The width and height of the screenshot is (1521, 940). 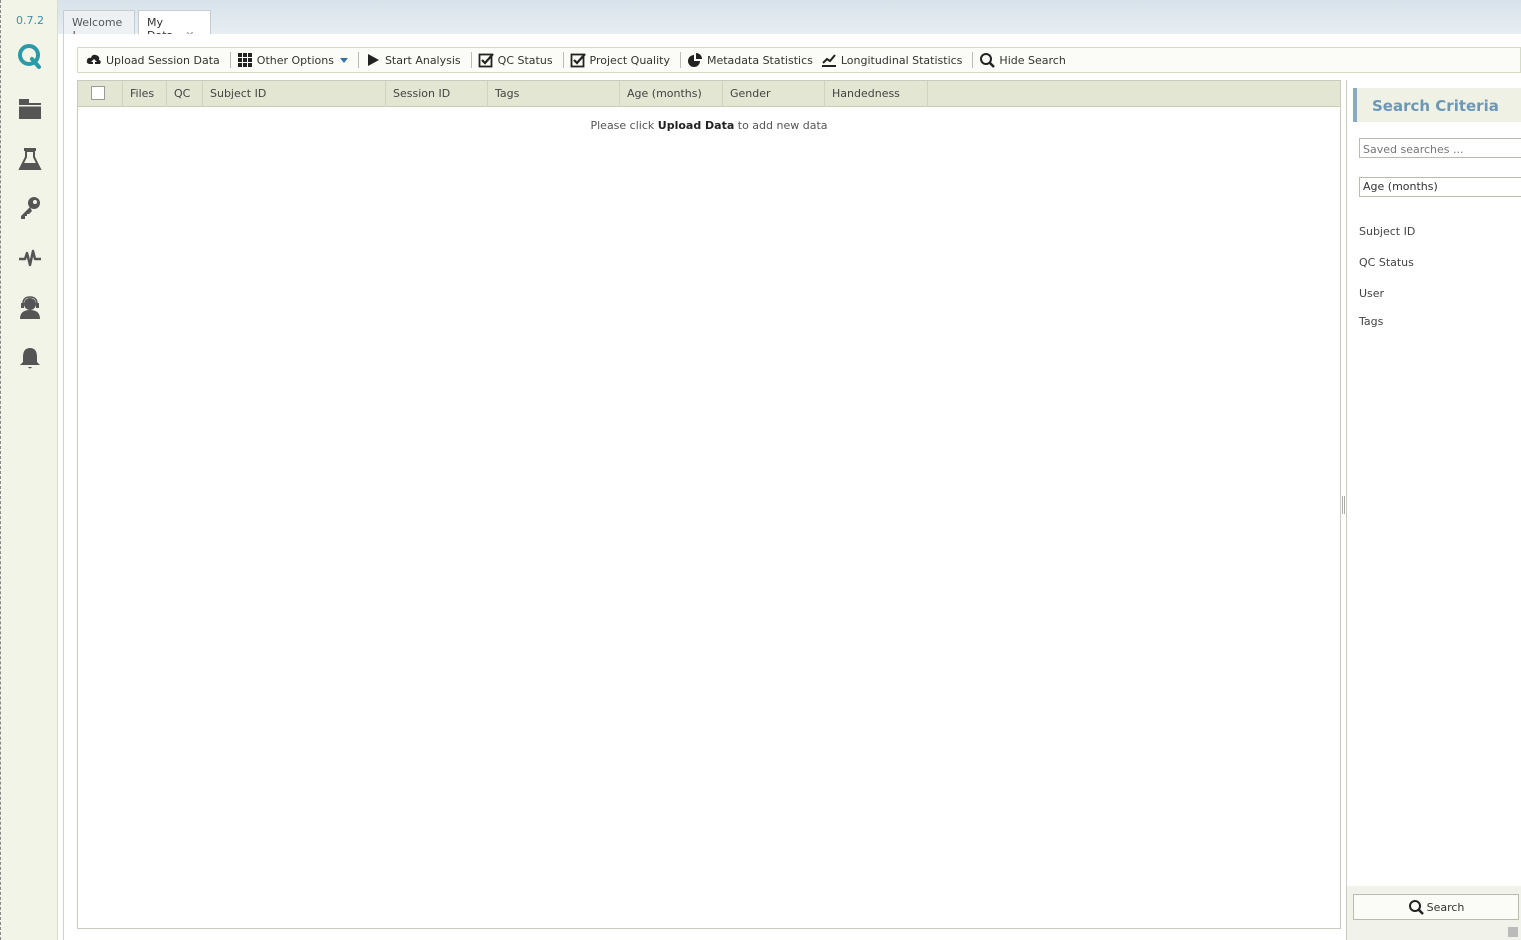 I want to click on support-icon, so click(x=30, y=308).